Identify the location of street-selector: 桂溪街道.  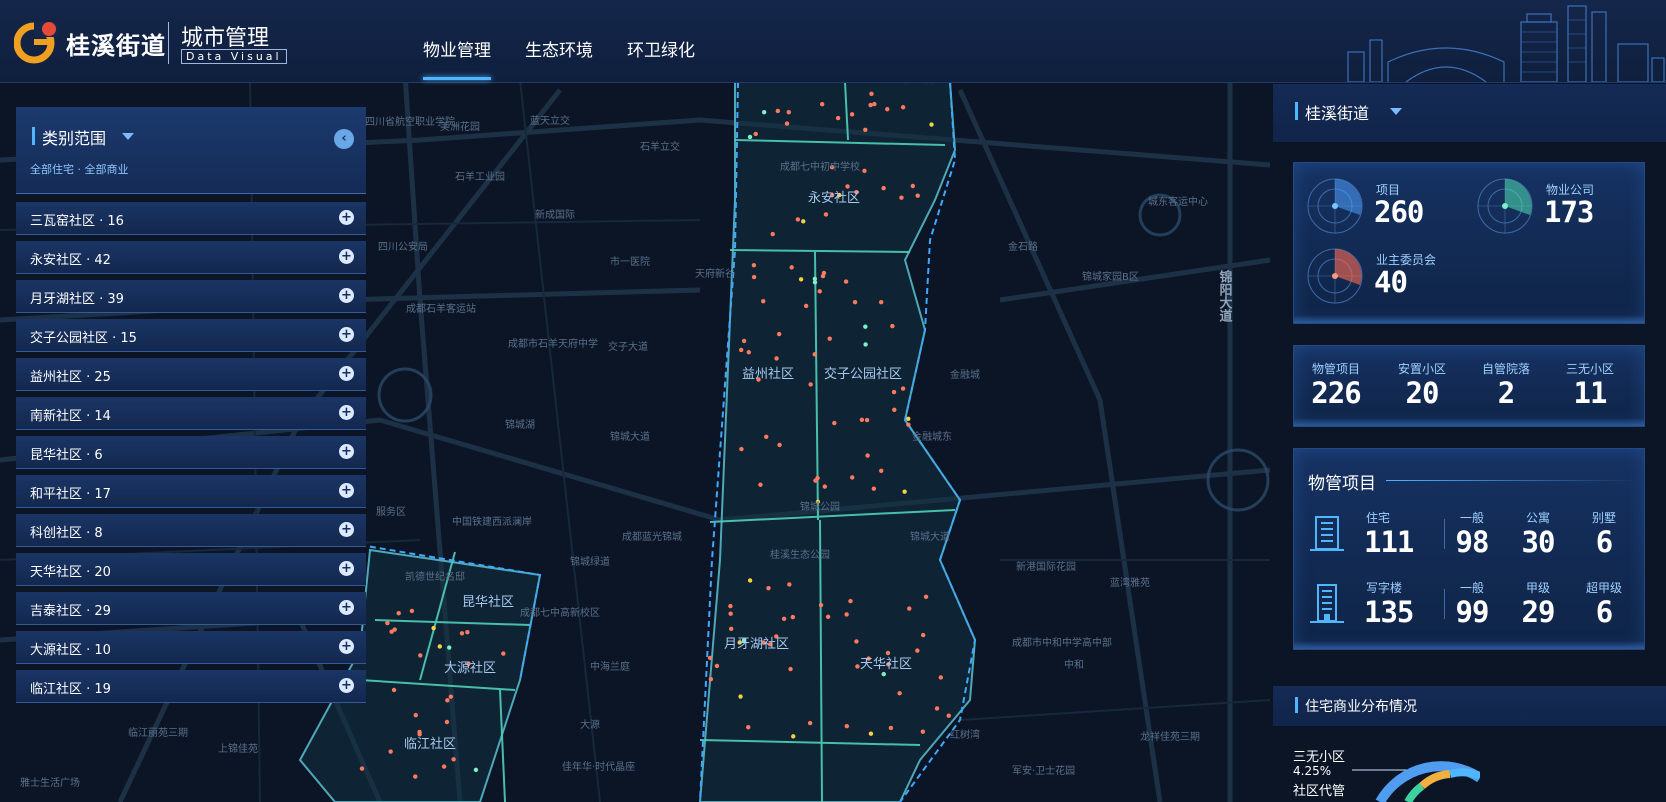
(1469, 113).